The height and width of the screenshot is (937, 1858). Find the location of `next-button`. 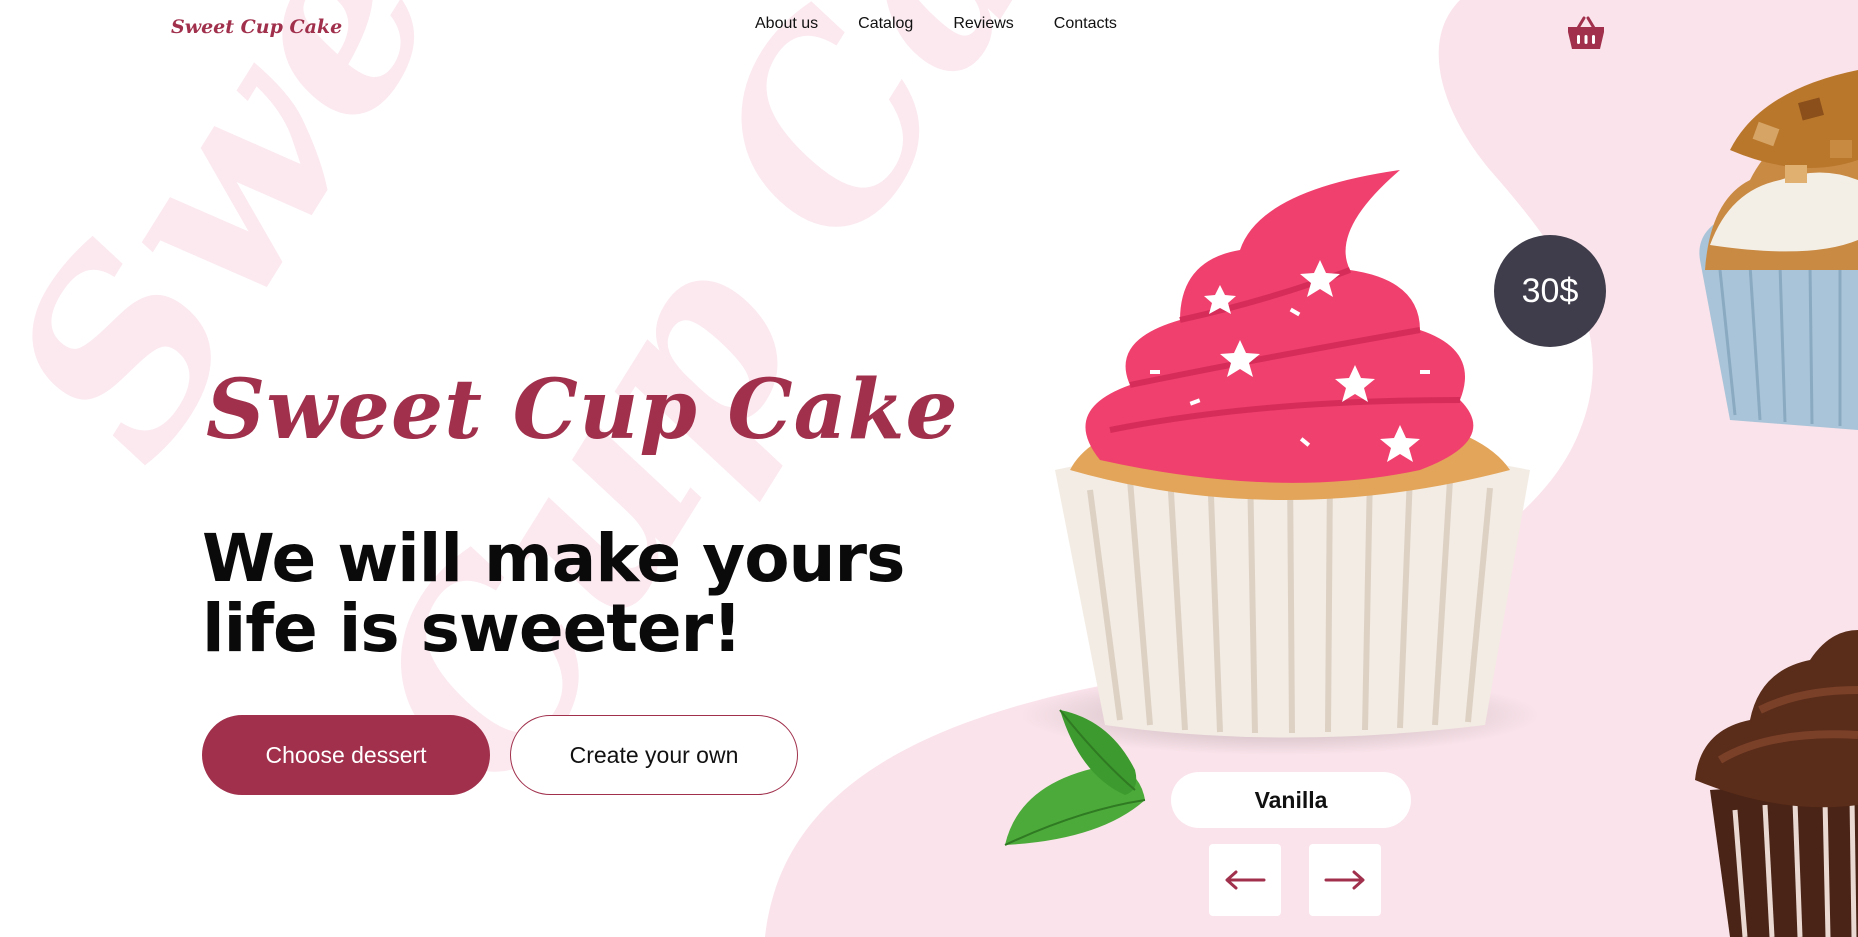

next-button is located at coordinates (1345, 880).